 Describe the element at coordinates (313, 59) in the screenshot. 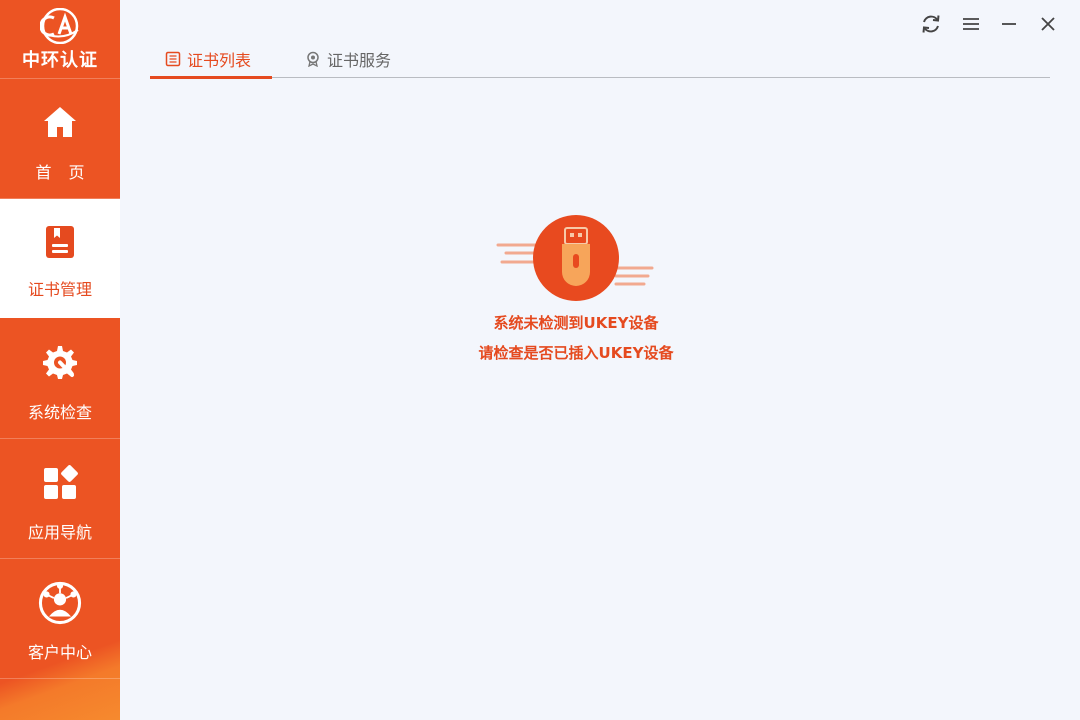

I see `badge-icon` at that location.